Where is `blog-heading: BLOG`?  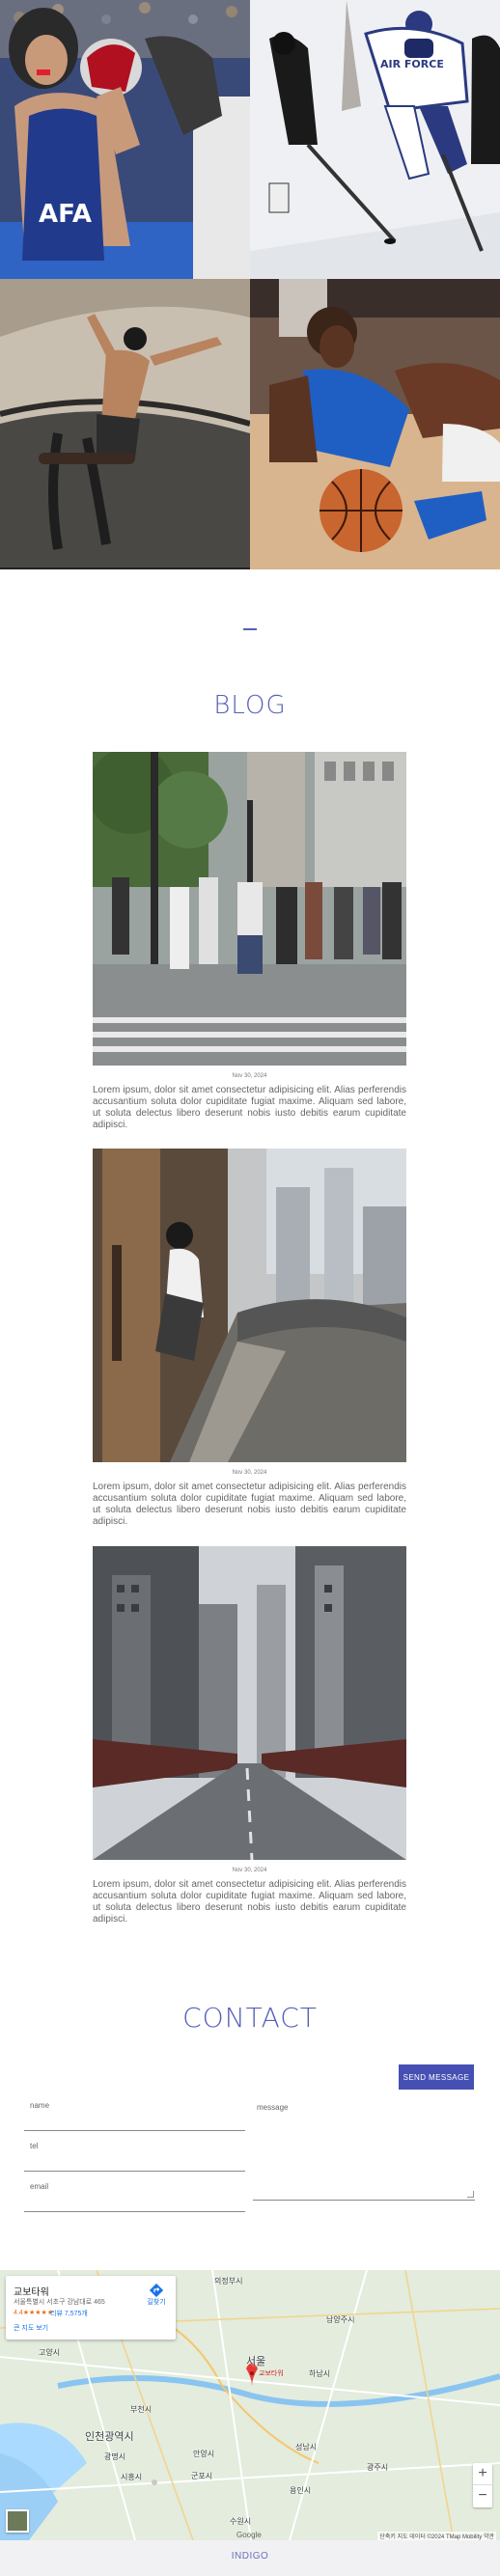
blog-heading: BLOG is located at coordinates (250, 705).